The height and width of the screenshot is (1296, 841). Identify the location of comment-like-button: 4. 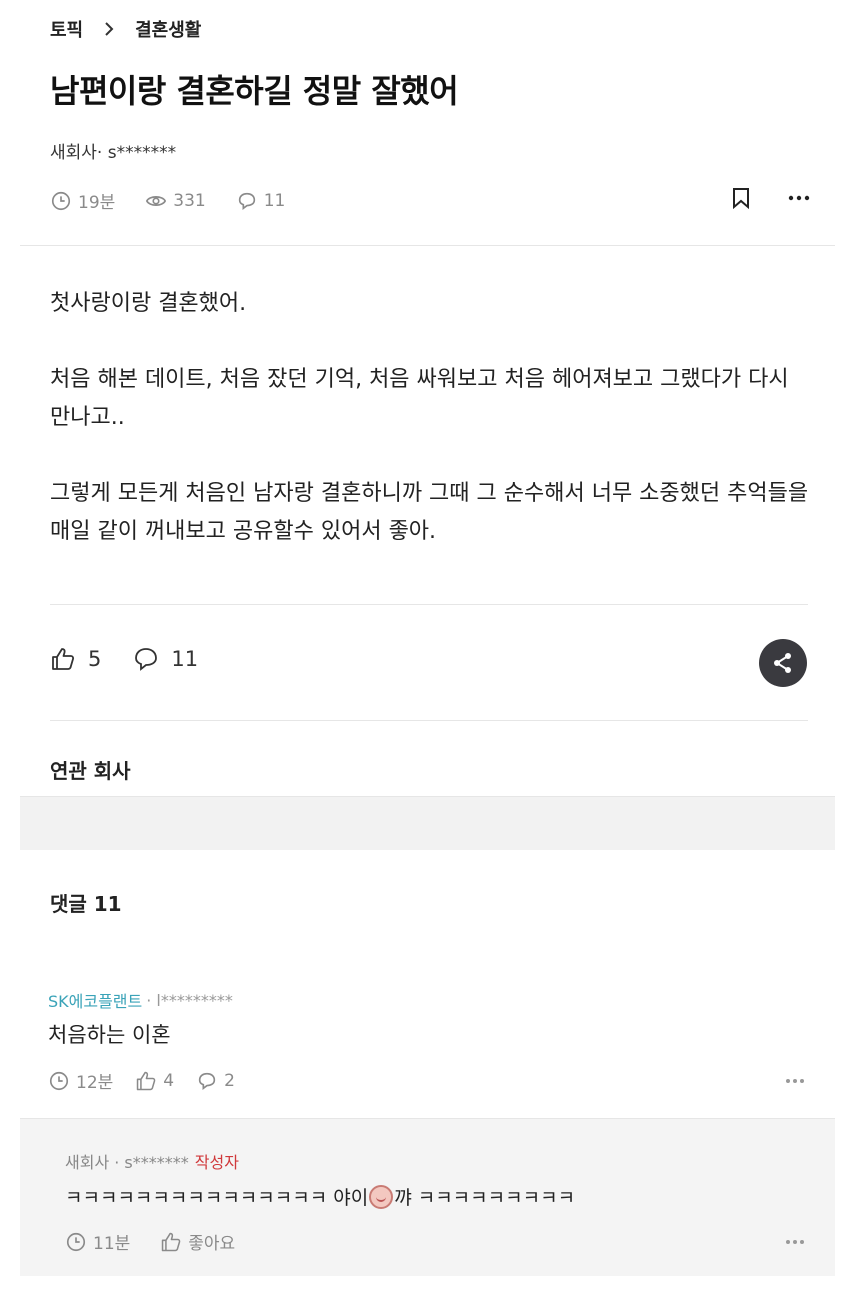
(154, 1081).